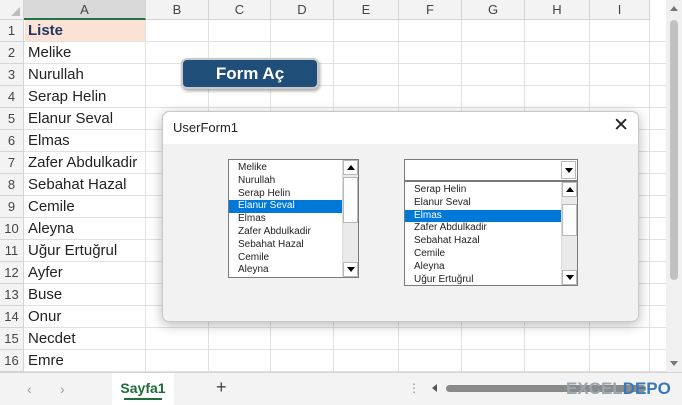 The height and width of the screenshot is (405, 682). Describe the element at coordinates (62, 389) in the screenshot. I see `next-sheet-icon: ›` at that location.